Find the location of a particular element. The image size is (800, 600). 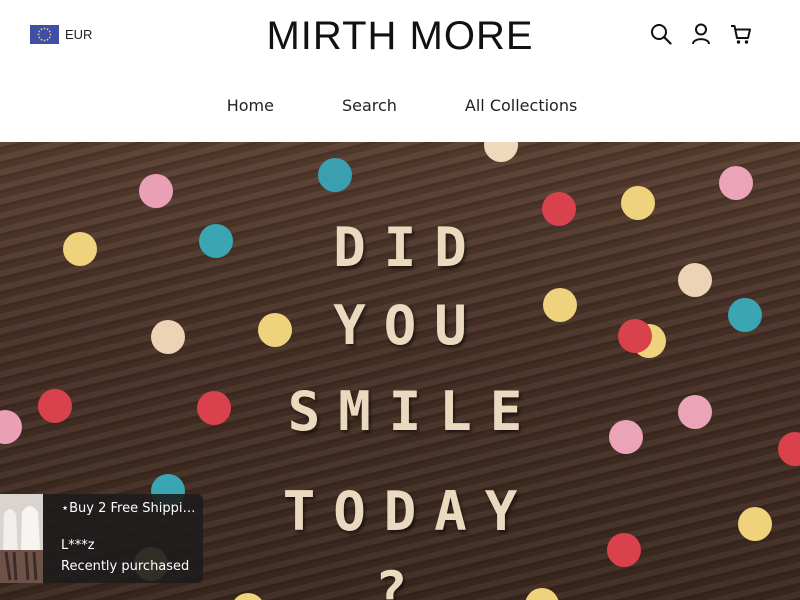

main-nav: Home Search All Collections is located at coordinates (400, 105).